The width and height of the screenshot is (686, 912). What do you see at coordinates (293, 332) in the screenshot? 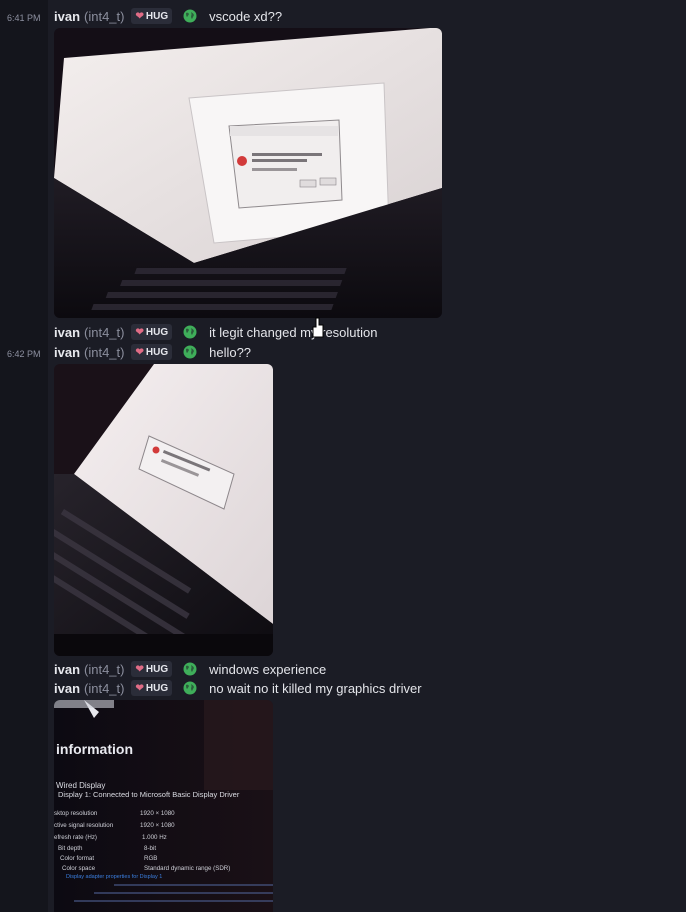
I see `message-text: it legit changed my resolution` at bounding box center [293, 332].